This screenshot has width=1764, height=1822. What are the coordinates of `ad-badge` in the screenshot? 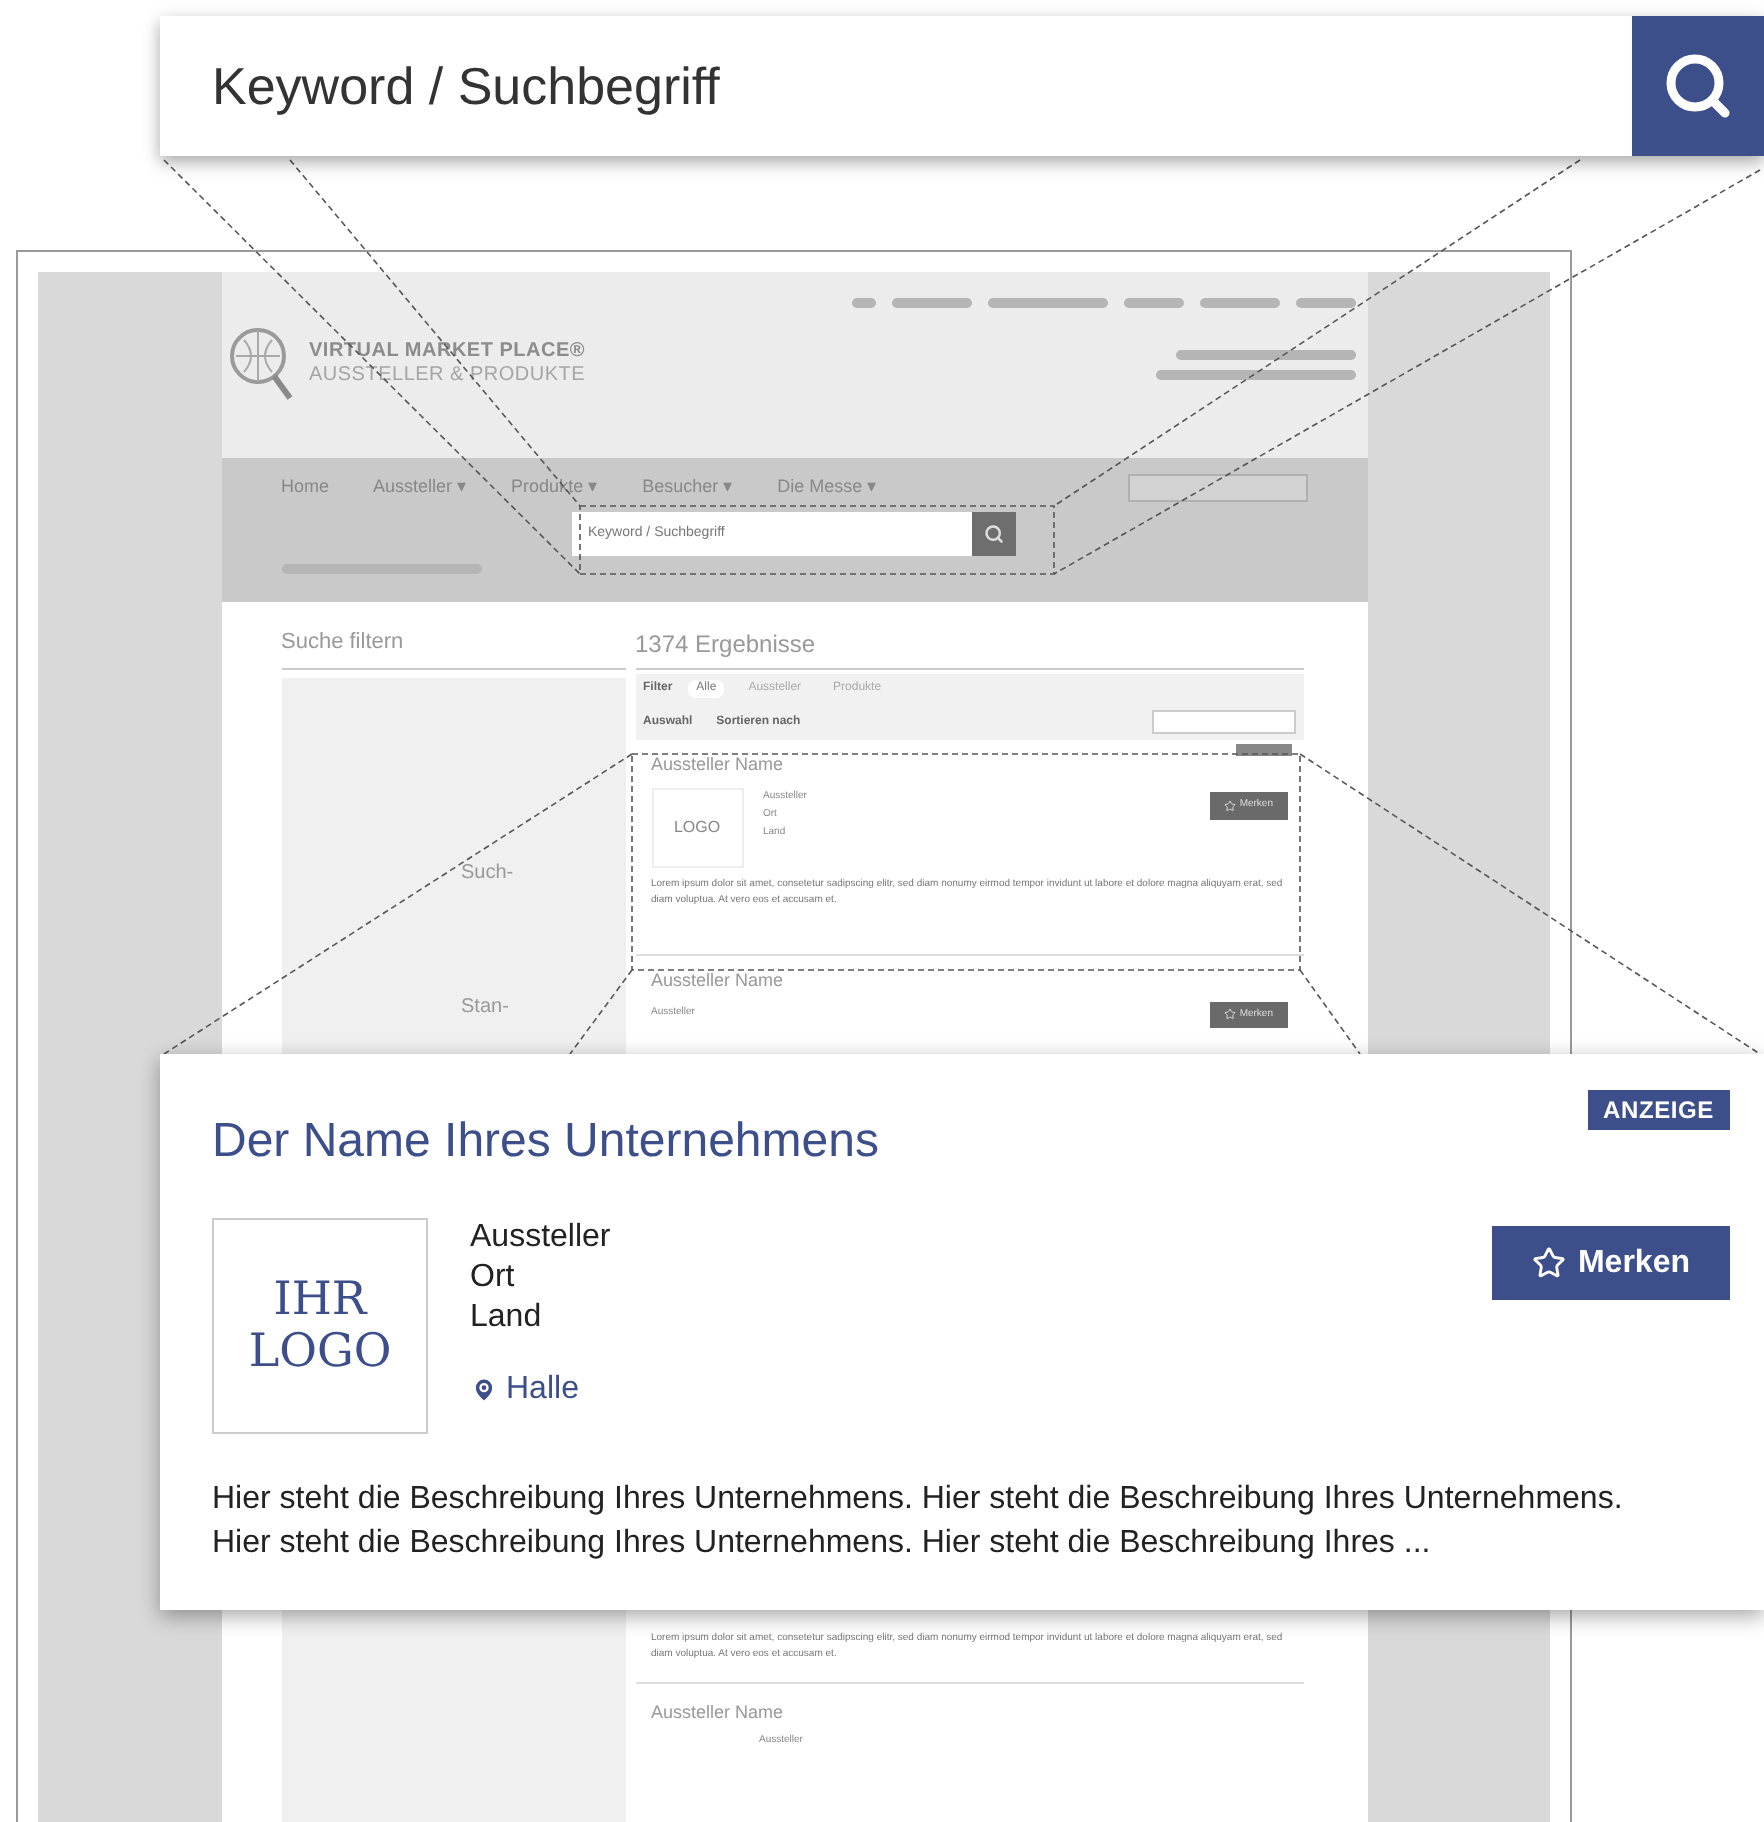 It's located at (1263, 750).